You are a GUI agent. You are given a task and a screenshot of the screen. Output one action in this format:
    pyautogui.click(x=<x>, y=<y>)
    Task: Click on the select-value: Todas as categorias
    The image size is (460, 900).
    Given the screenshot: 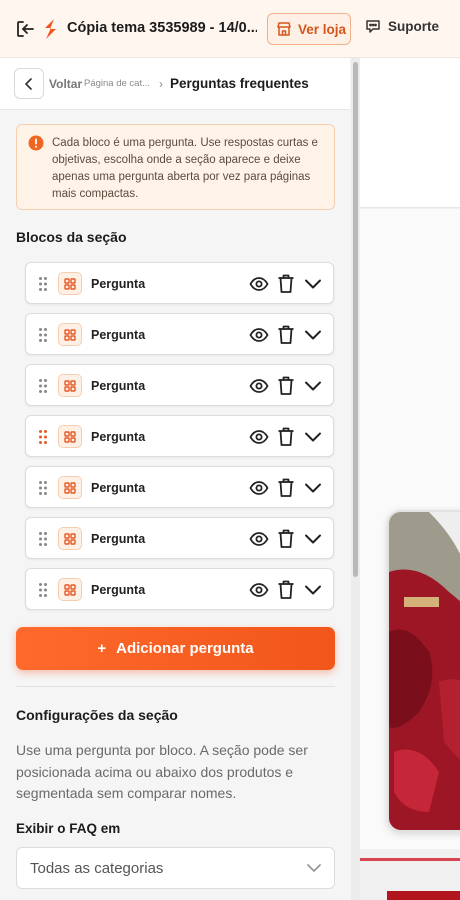 What is the action you would take?
    pyautogui.click(x=97, y=868)
    